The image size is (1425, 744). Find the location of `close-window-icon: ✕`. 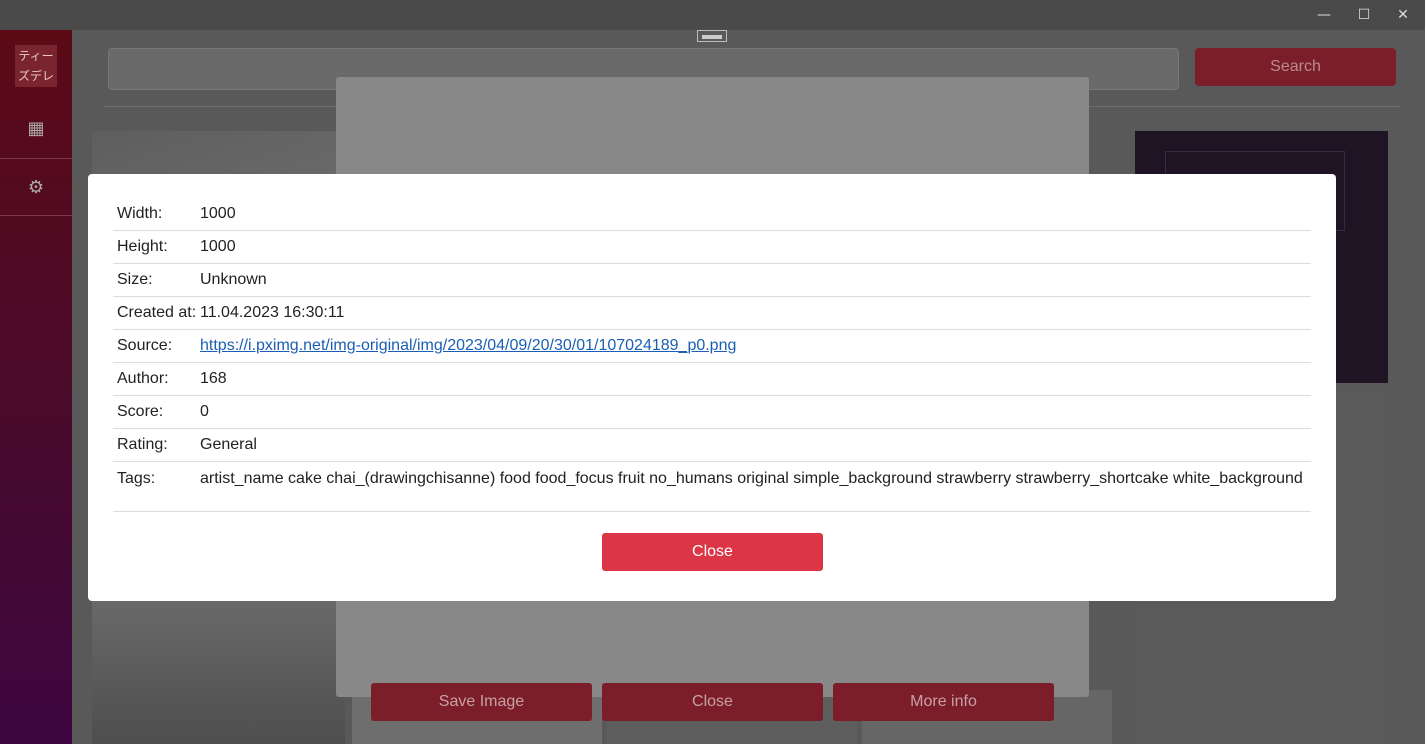

close-window-icon: ✕ is located at coordinates (1402, 15).